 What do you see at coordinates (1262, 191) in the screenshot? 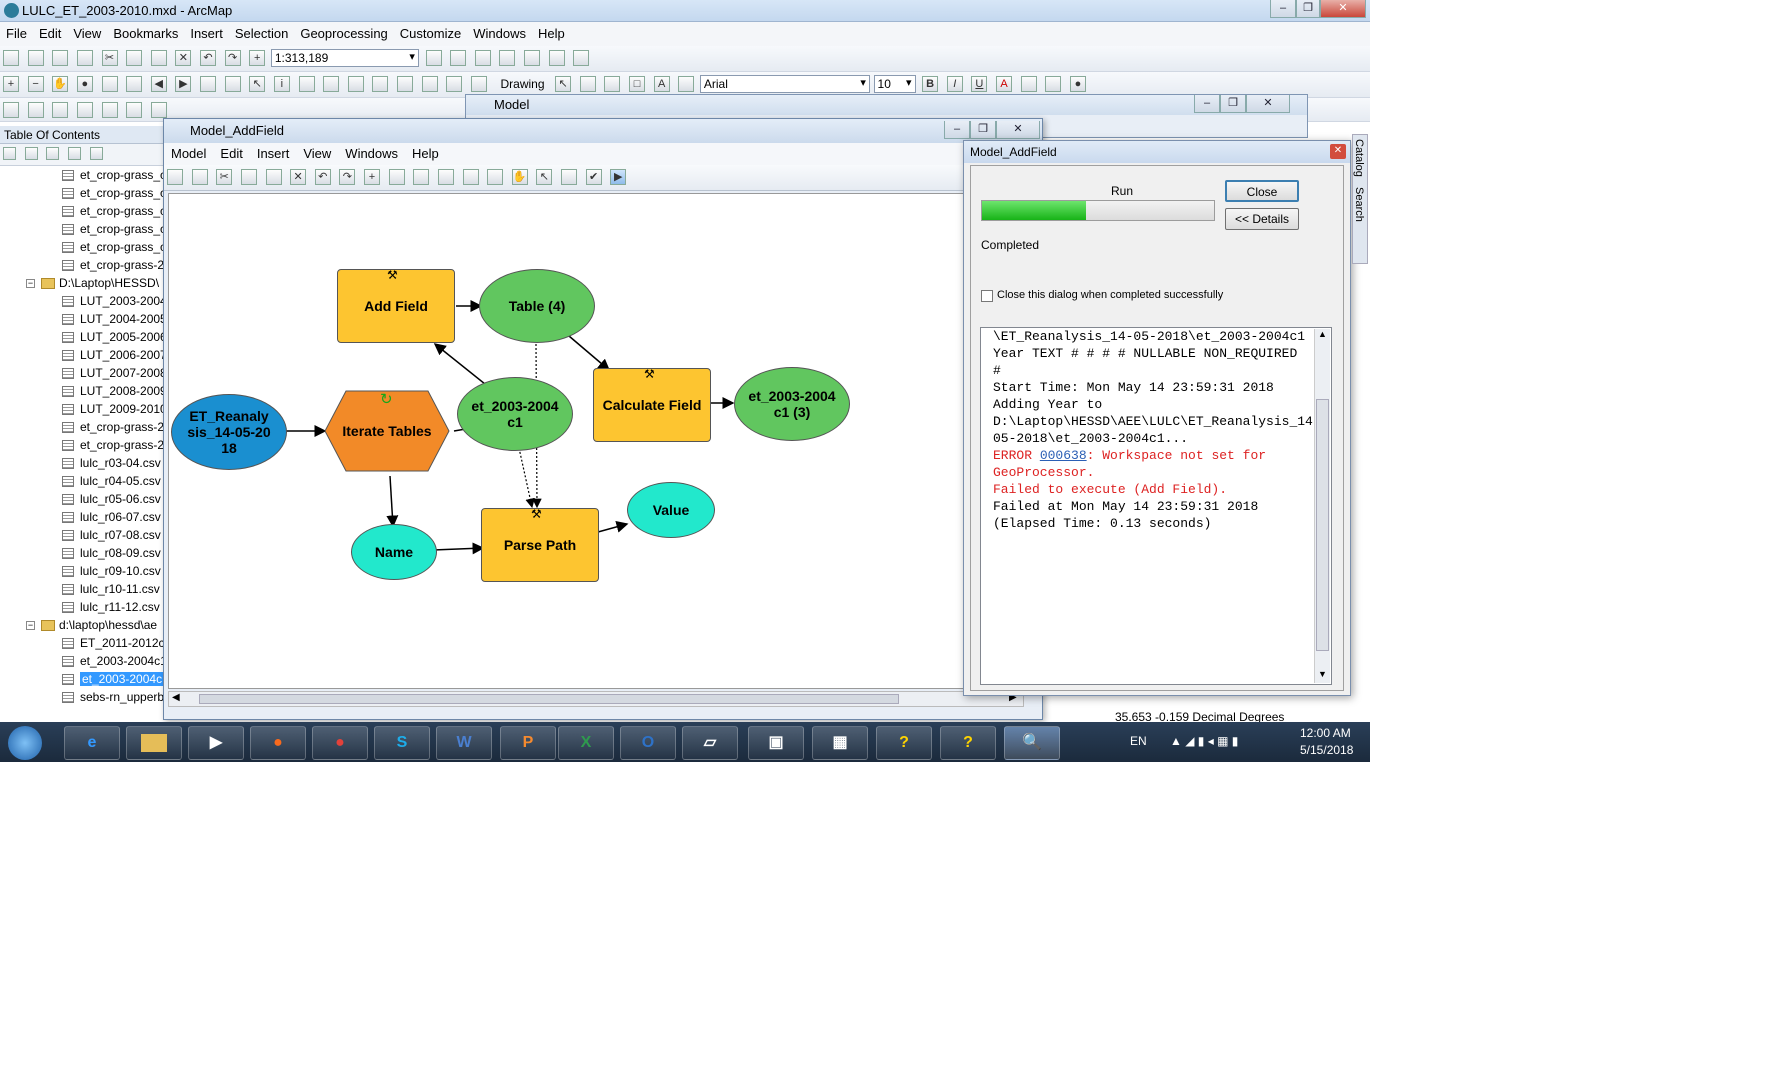
I see `close-button: Close` at bounding box center [1262, 191].